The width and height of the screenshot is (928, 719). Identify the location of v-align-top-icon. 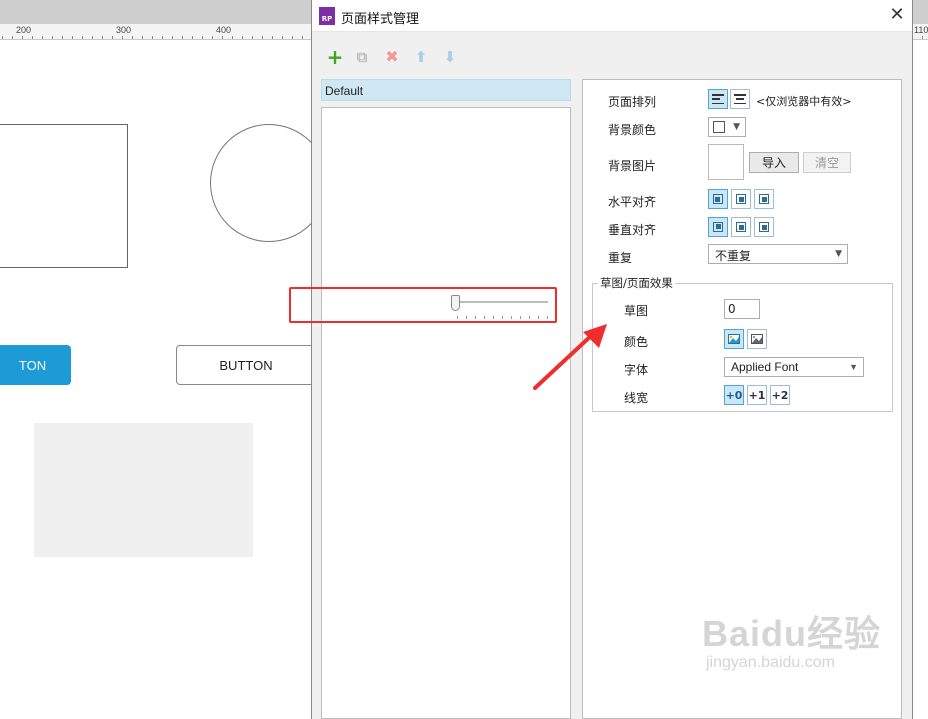
(718, 227).